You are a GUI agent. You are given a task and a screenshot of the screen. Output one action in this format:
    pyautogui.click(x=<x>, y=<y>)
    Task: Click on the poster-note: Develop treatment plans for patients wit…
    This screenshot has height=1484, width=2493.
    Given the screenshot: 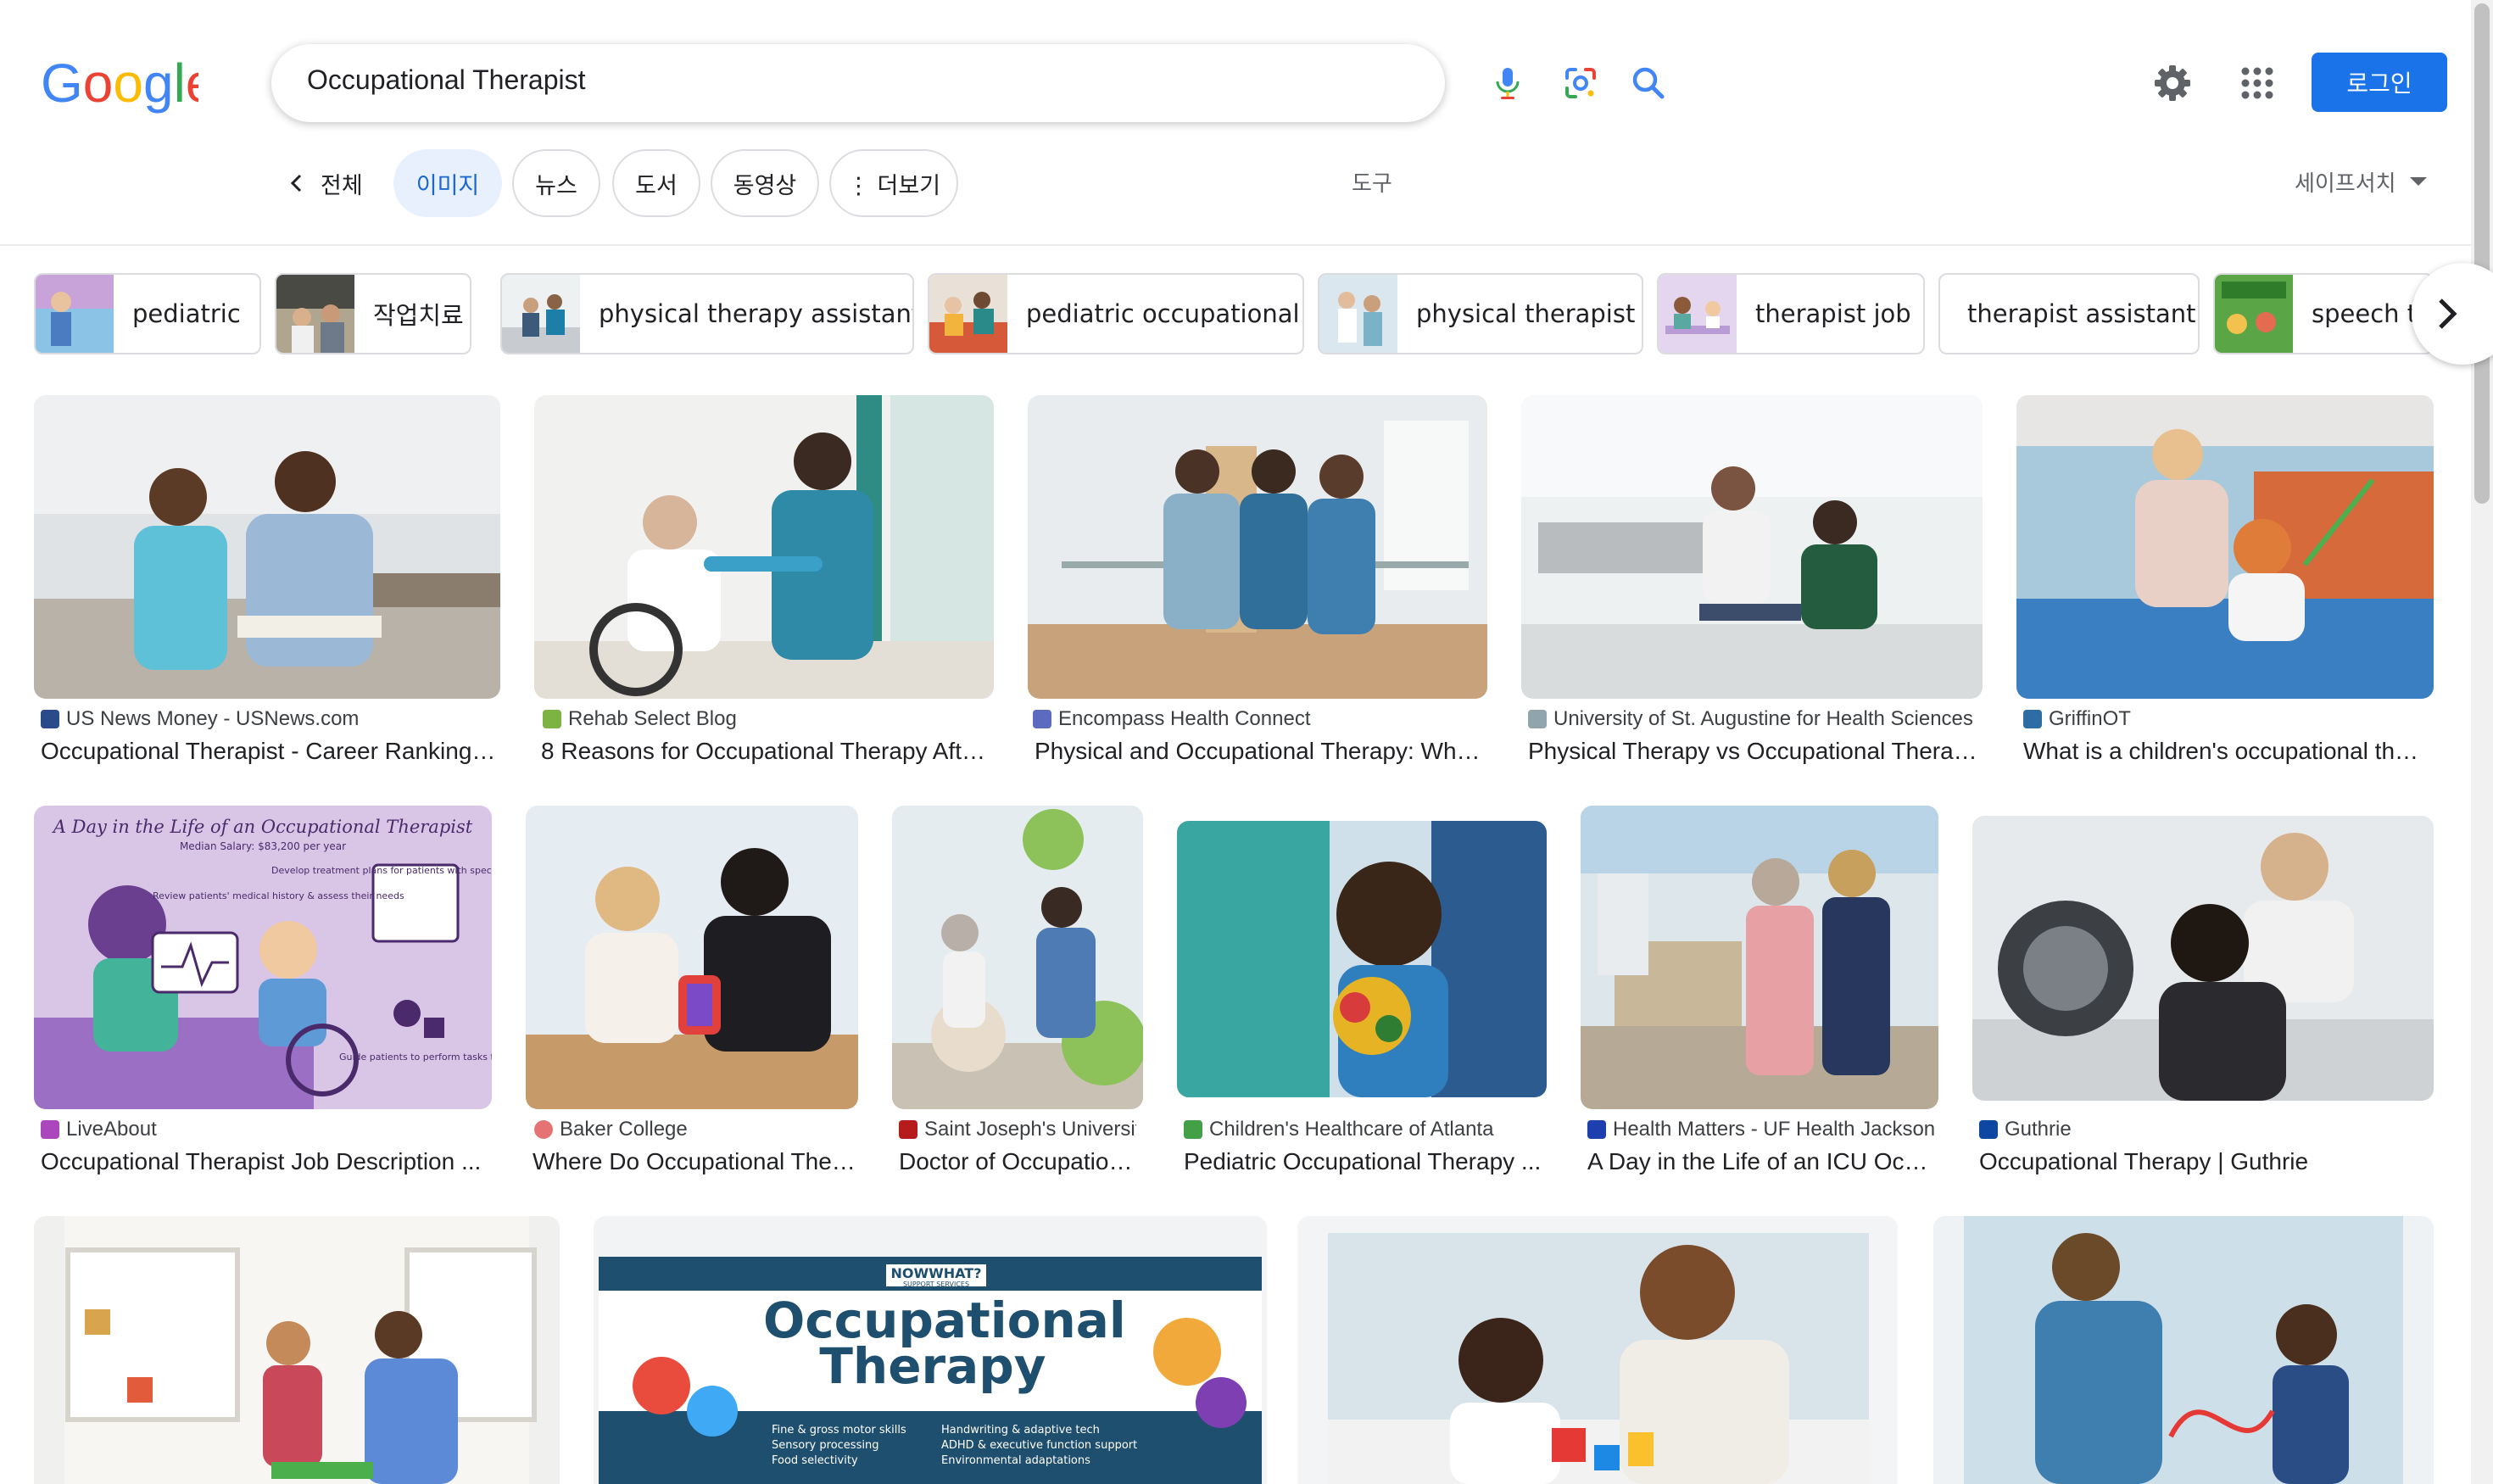 What is the action you would take?
    pyautogui.click(x=381, y=870)
    